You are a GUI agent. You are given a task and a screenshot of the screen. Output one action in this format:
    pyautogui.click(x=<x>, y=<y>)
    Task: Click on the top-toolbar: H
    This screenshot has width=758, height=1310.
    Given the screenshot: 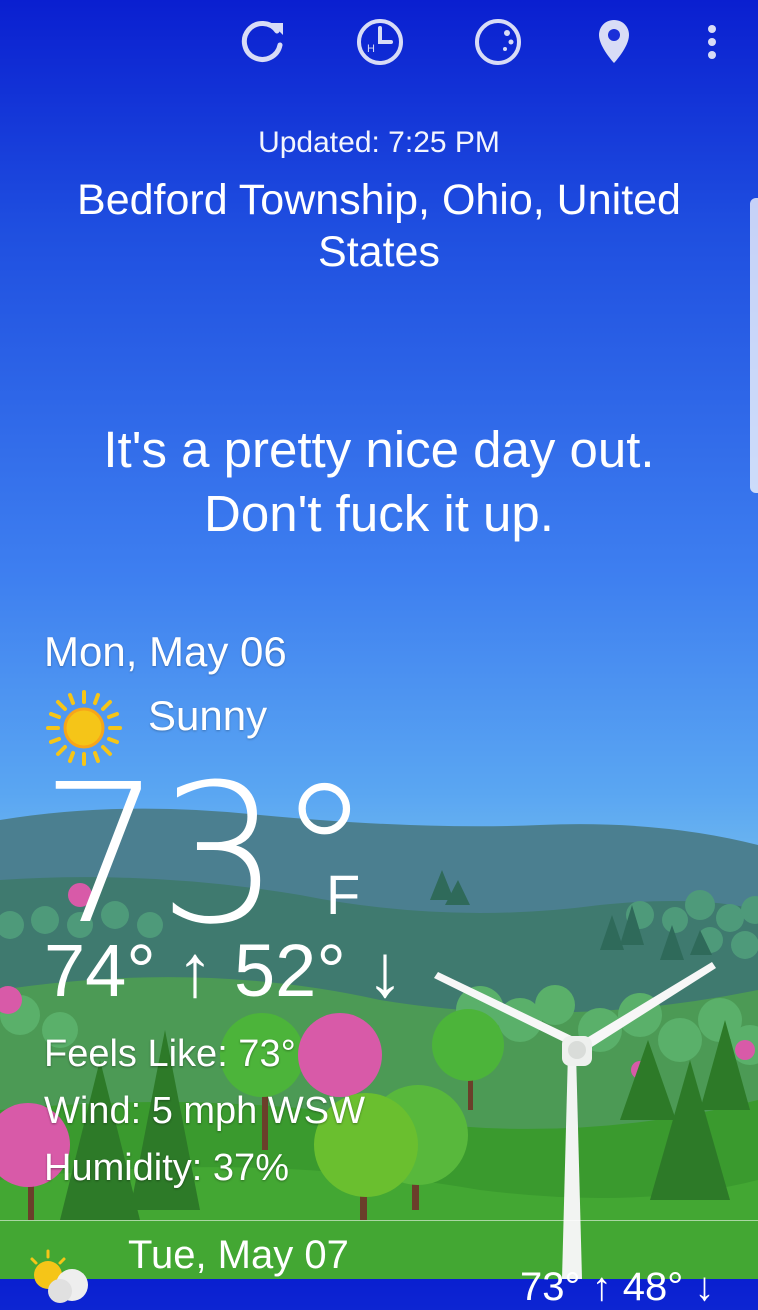 What is the action you would take?
    pyautogui.click(x=379, y=45)
    